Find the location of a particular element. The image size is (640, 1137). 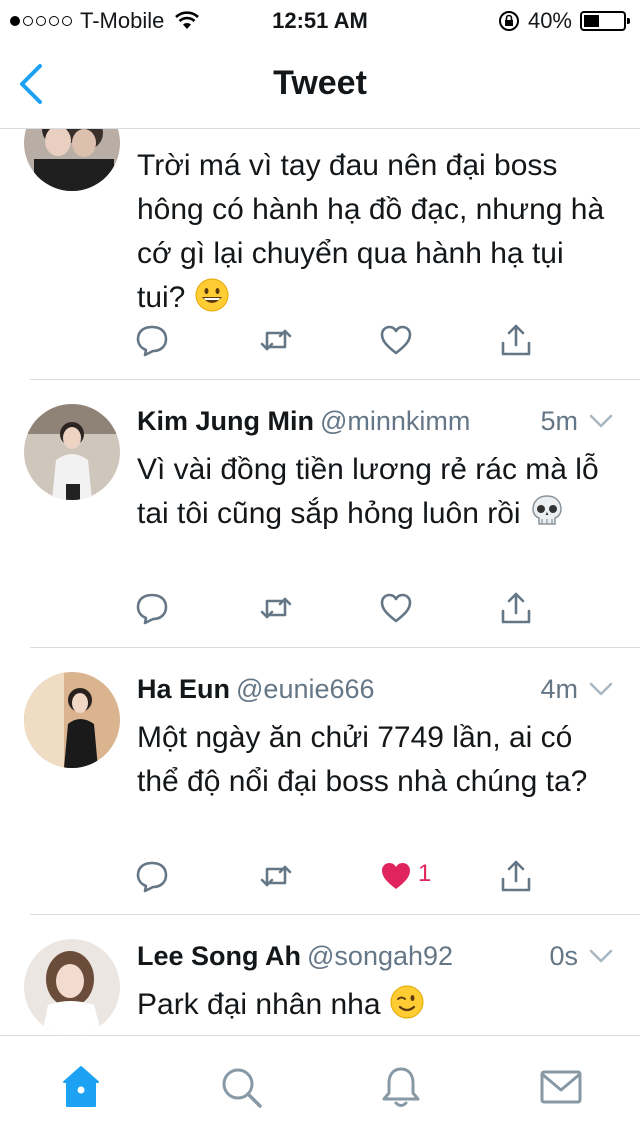

author-handle: @minnkimm is located at coordinates (395, 421).